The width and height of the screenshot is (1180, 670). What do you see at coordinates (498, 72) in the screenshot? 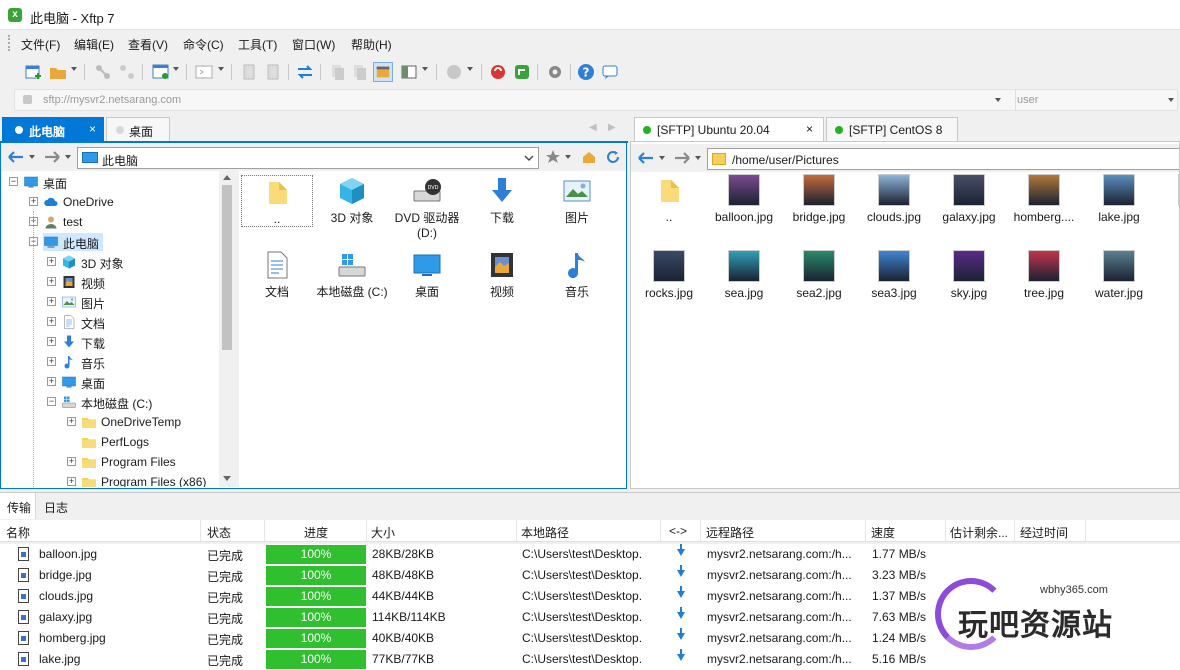
I see `xshell-icon` at bounding box center [498, 72].